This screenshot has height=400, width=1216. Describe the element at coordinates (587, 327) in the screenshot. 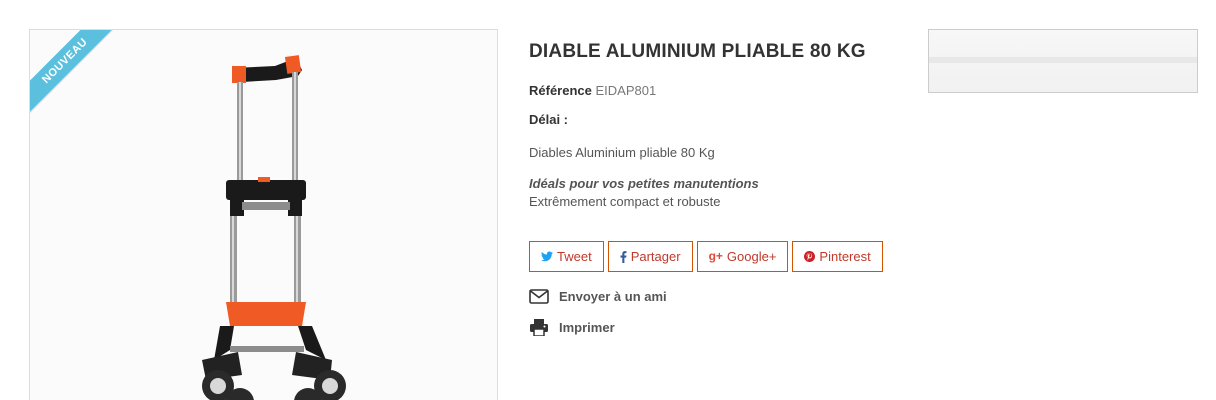

I see `print-label: Imprimer` at that location.